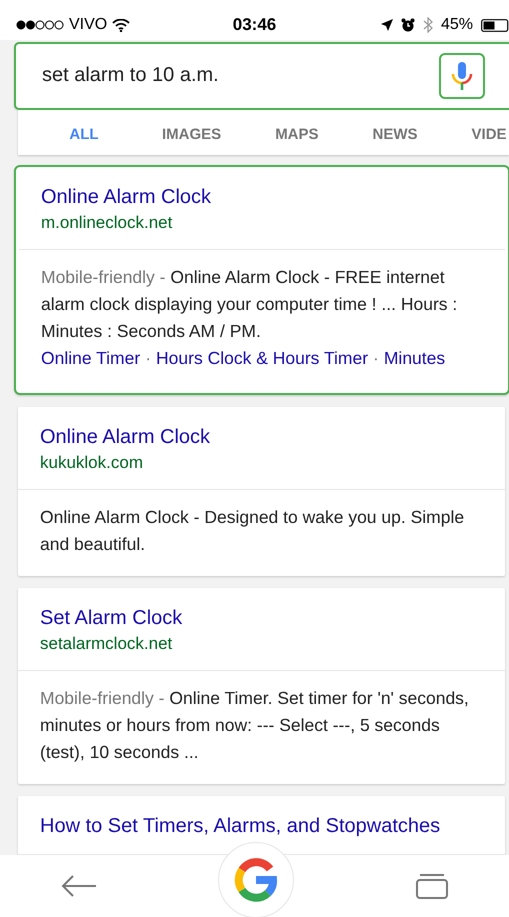  Describe the element at coordinates (40, 25) in the screenshot. I see `signal-icon` at that location.